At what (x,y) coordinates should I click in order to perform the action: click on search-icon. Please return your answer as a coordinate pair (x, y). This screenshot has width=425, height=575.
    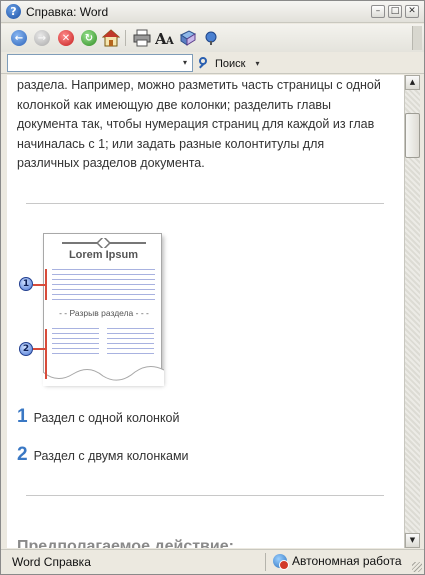
    Looking at the image, I should click on (204, 63).